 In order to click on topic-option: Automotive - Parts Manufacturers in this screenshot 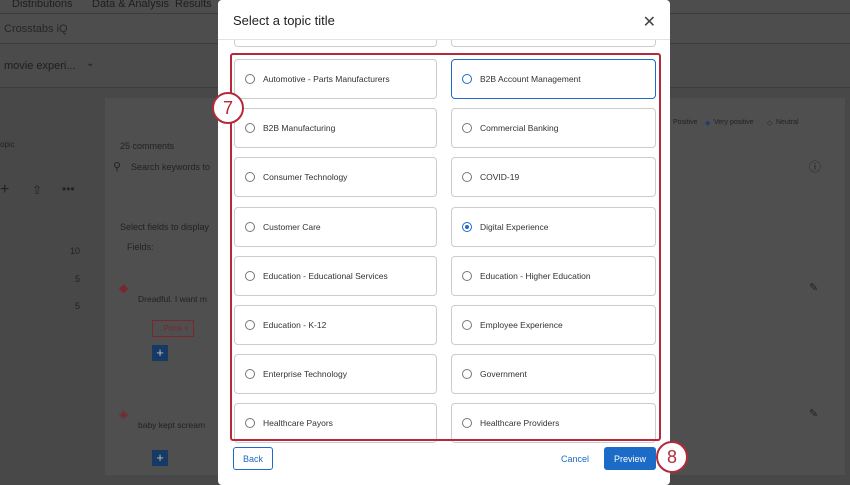, I will do `click(335, 79)`.